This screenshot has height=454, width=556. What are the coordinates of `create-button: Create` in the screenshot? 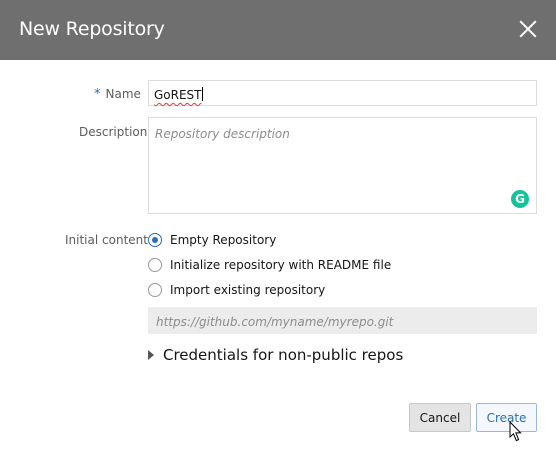 It's located at (506, 417).